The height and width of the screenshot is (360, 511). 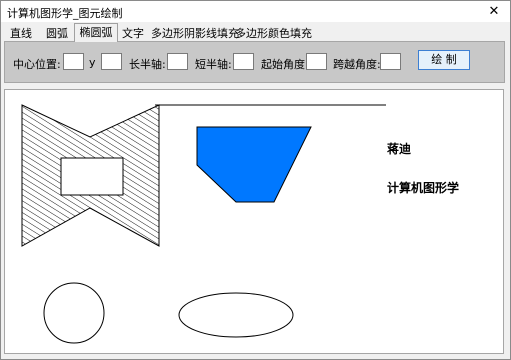 What do you see at coordinates (357, 64) in the screenshot?
I see `sweep-angle-label: 跨越角度:` at bounding box center [357, 64].